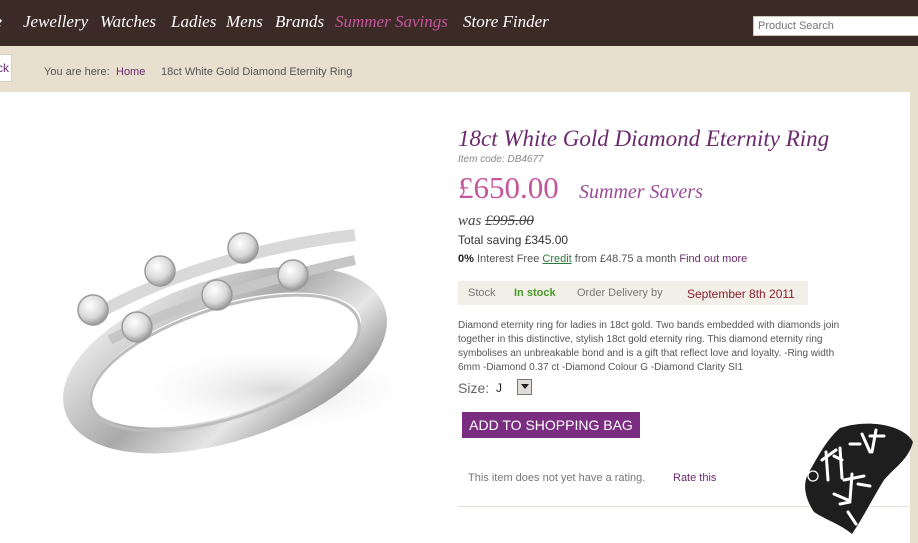 Image resolution: width=918 pixels, height=543 pixels. What do you see at coordinates (535, 293) in the screenshot?
I see `stock-status: In stock` at bounding box center [535, 293].